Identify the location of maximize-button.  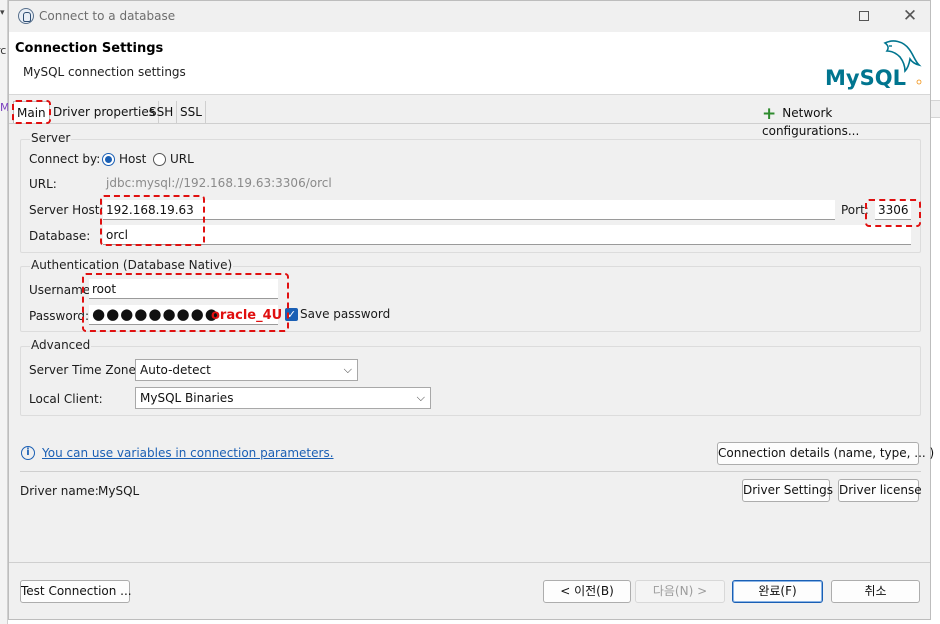
(864, 16).